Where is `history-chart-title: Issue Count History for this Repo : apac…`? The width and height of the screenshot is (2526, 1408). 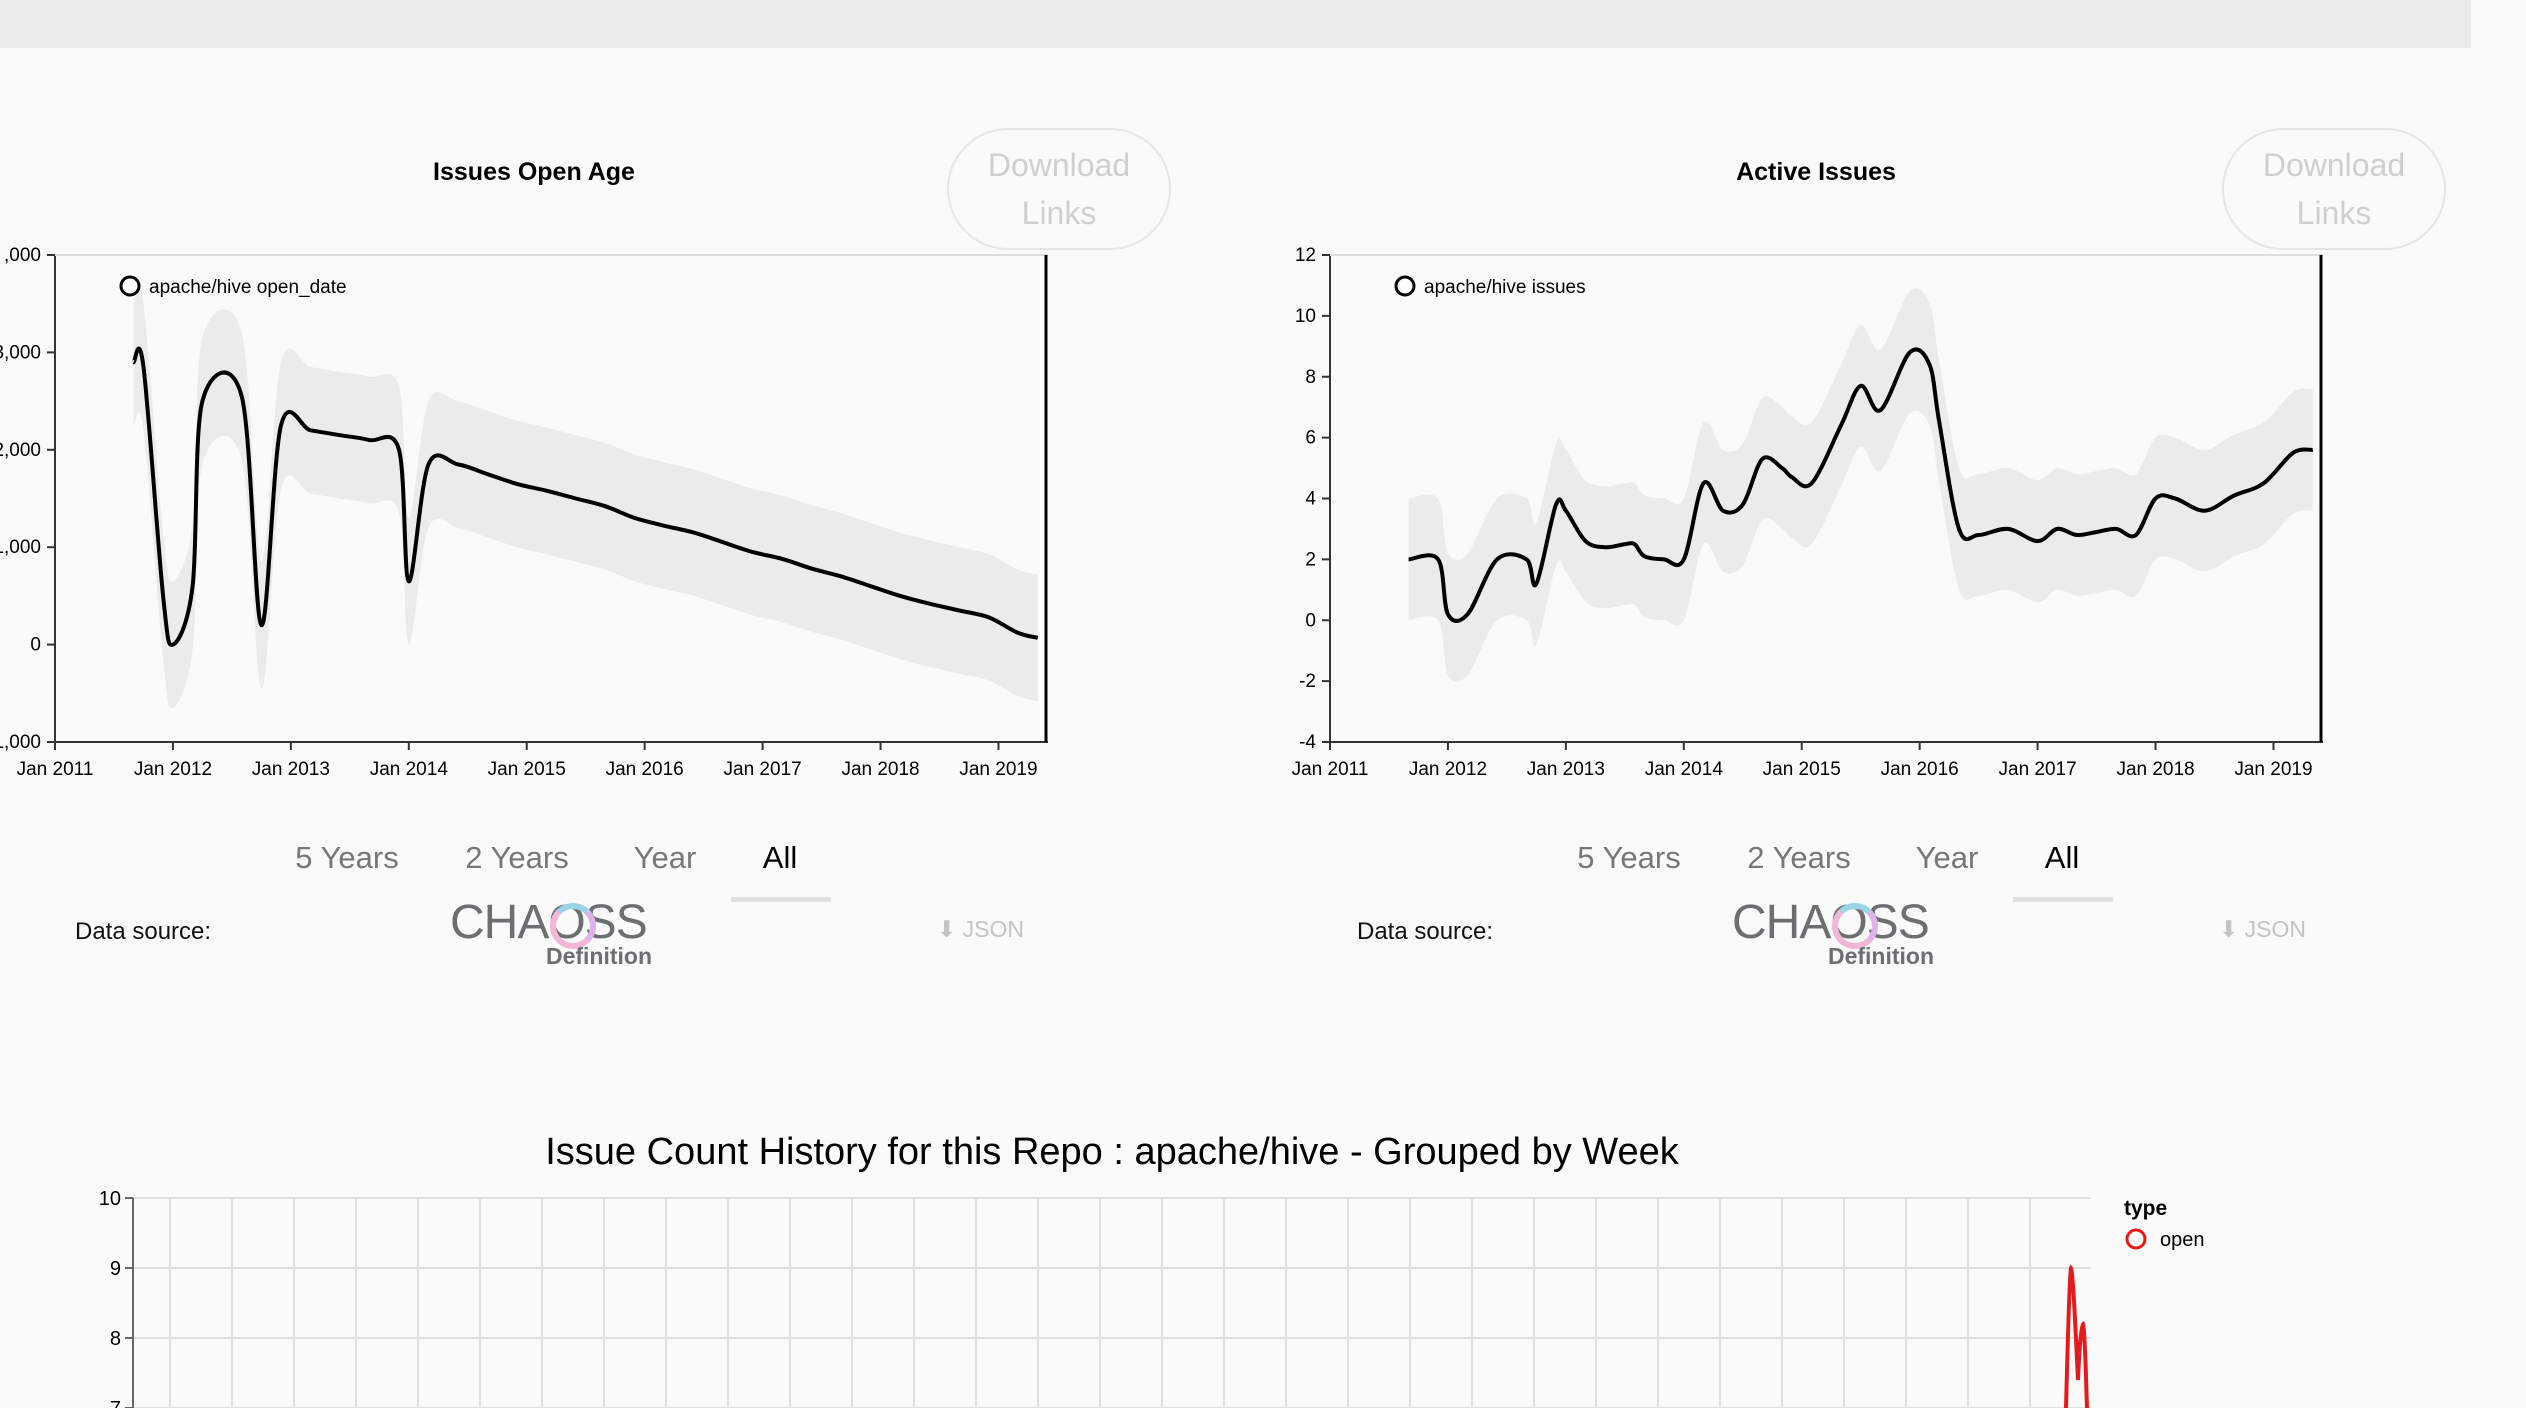
history-chart-title: Issue Count History for this Repo : apac… is located at coordinates (1112, 1152).